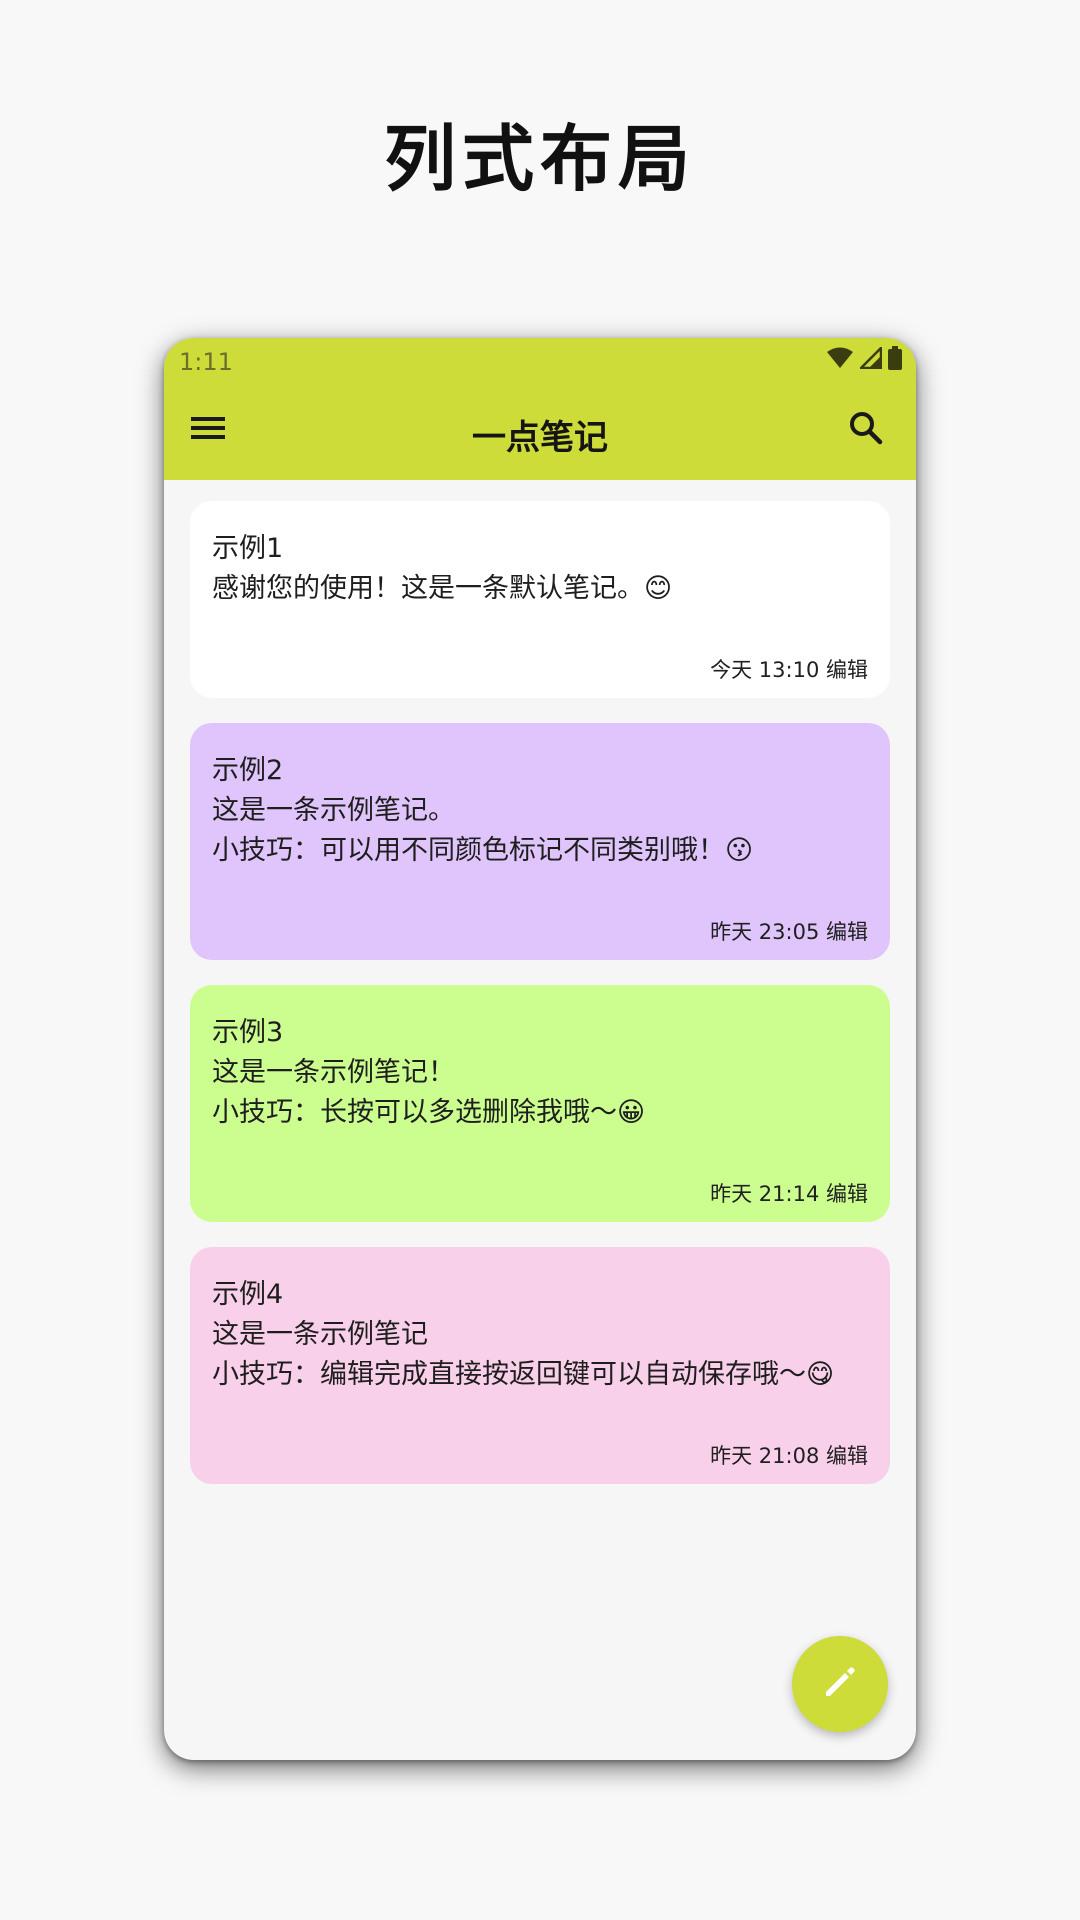  I want to click on note-title: 示例2, so click(248, 770).